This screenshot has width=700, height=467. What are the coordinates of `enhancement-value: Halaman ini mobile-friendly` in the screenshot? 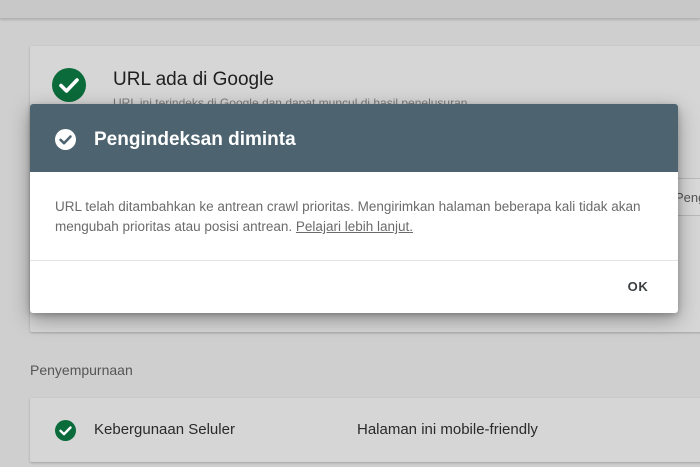 It's located at (447, 429).